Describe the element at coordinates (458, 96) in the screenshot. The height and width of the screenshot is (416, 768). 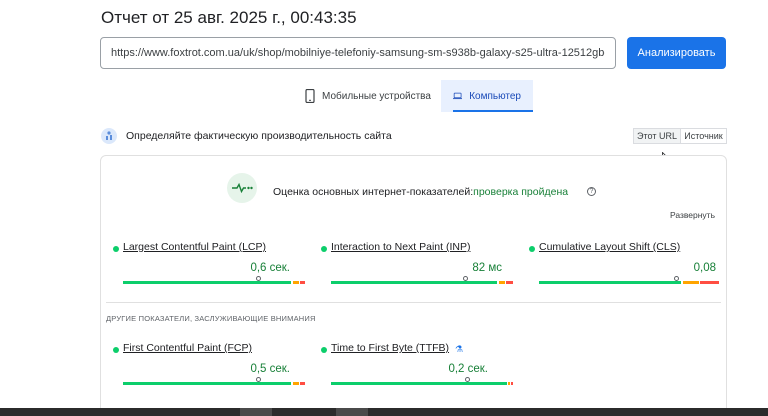
I see `laptop-icon` at that location.